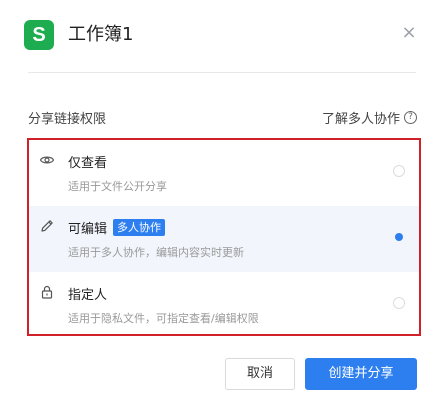 The width and height of the screenshot is (444, 419). What do you see at coordinates (409, 33) in the screenshot?
I see `close-icon: ×` at bounding box center [409, 33].